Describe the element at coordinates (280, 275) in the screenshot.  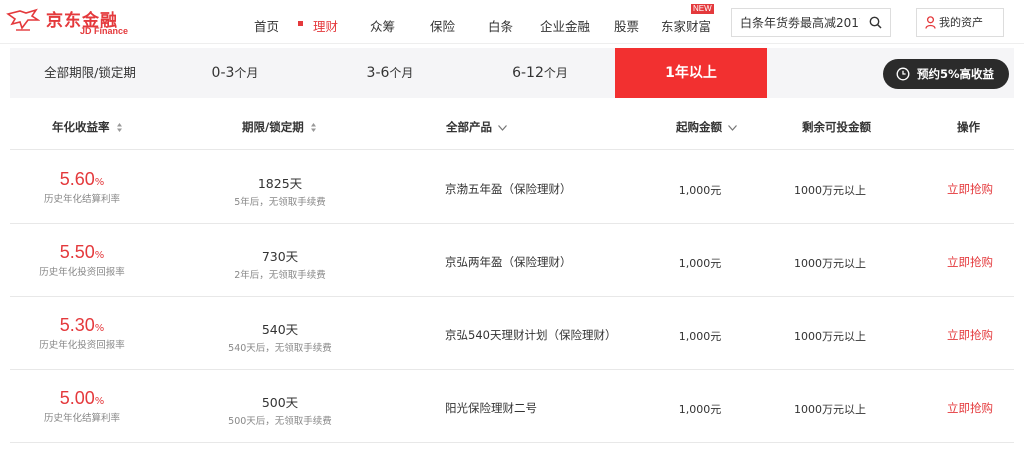
I see `term-note: 2年后，无领取手续费` at that location.